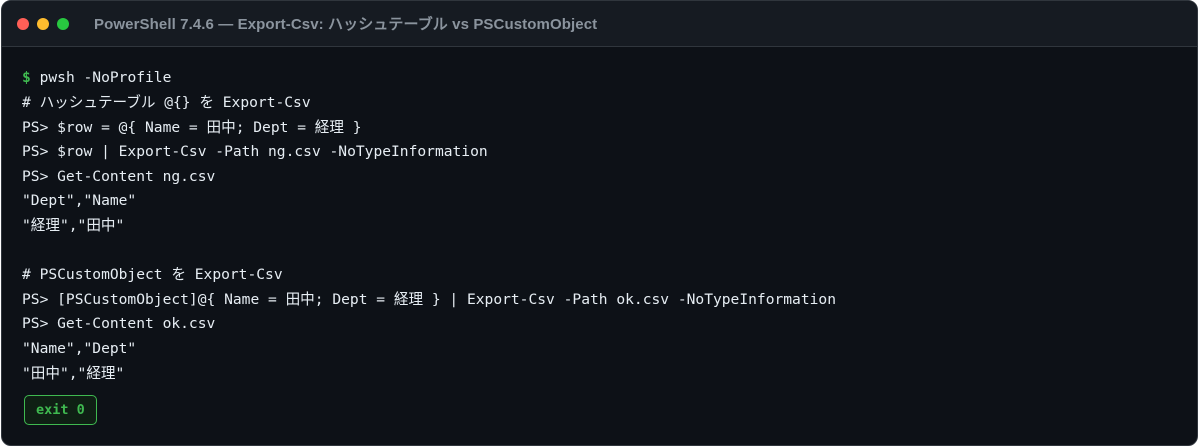  Describe the element at coordinates (73, 225) in the screenshot. I see `output-line: "経理","田中"` at that location.